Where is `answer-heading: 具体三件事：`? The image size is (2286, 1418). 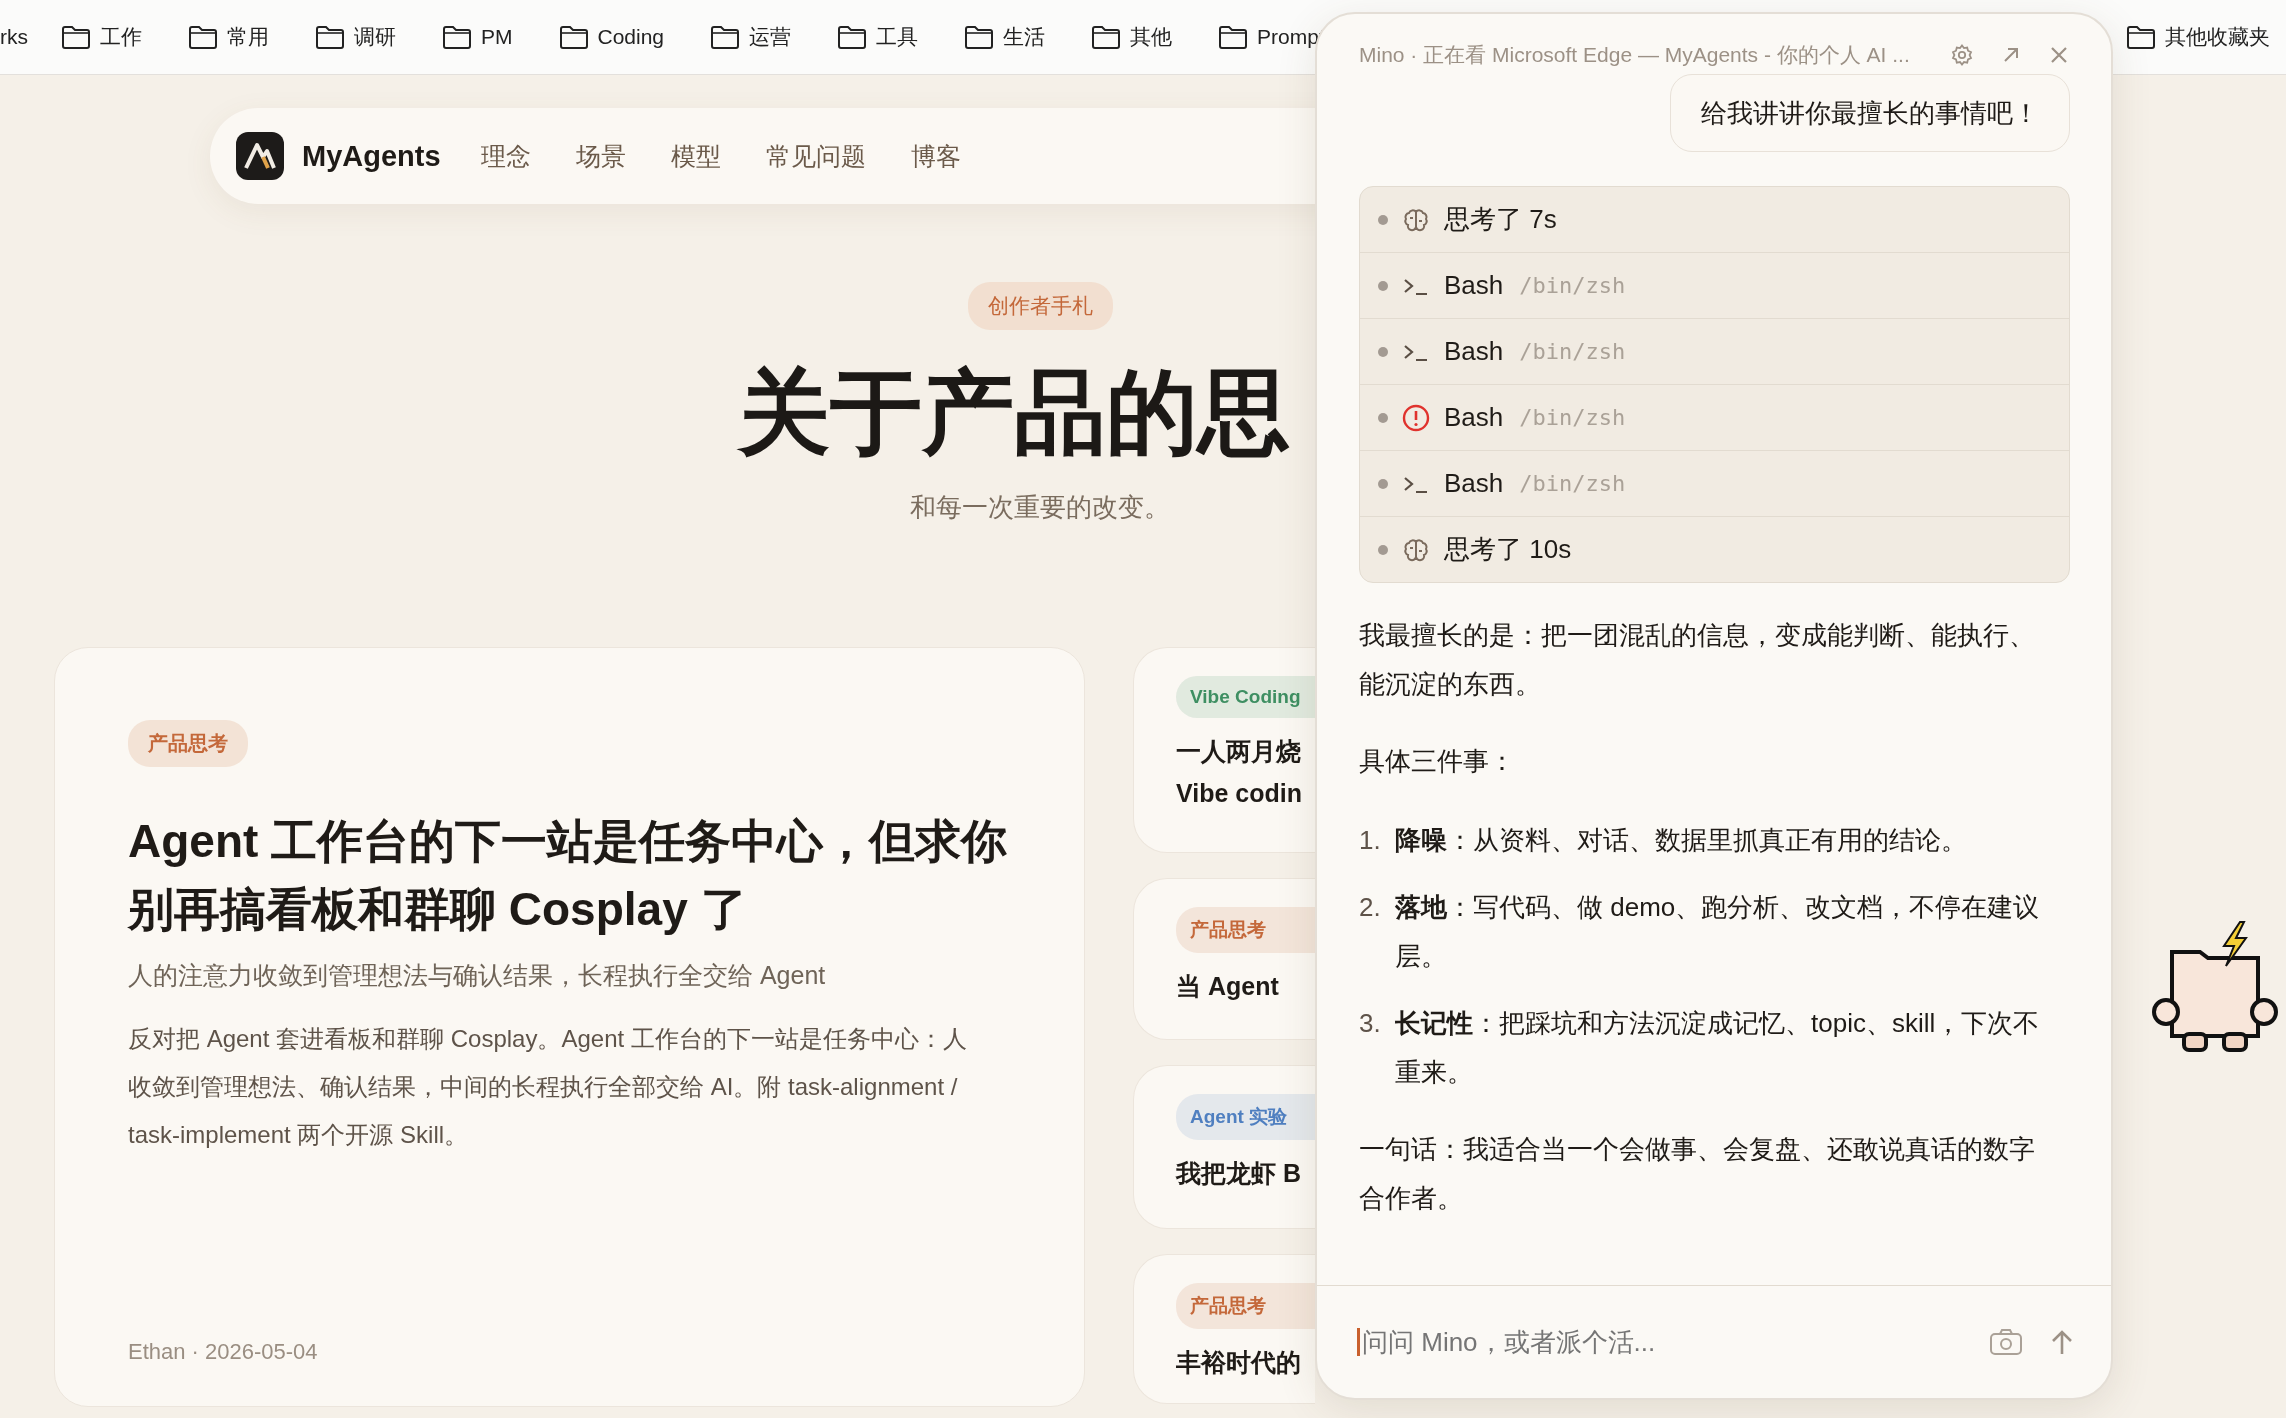
answer-heading: 具体三件事： is located at coordinates (1437, 761).